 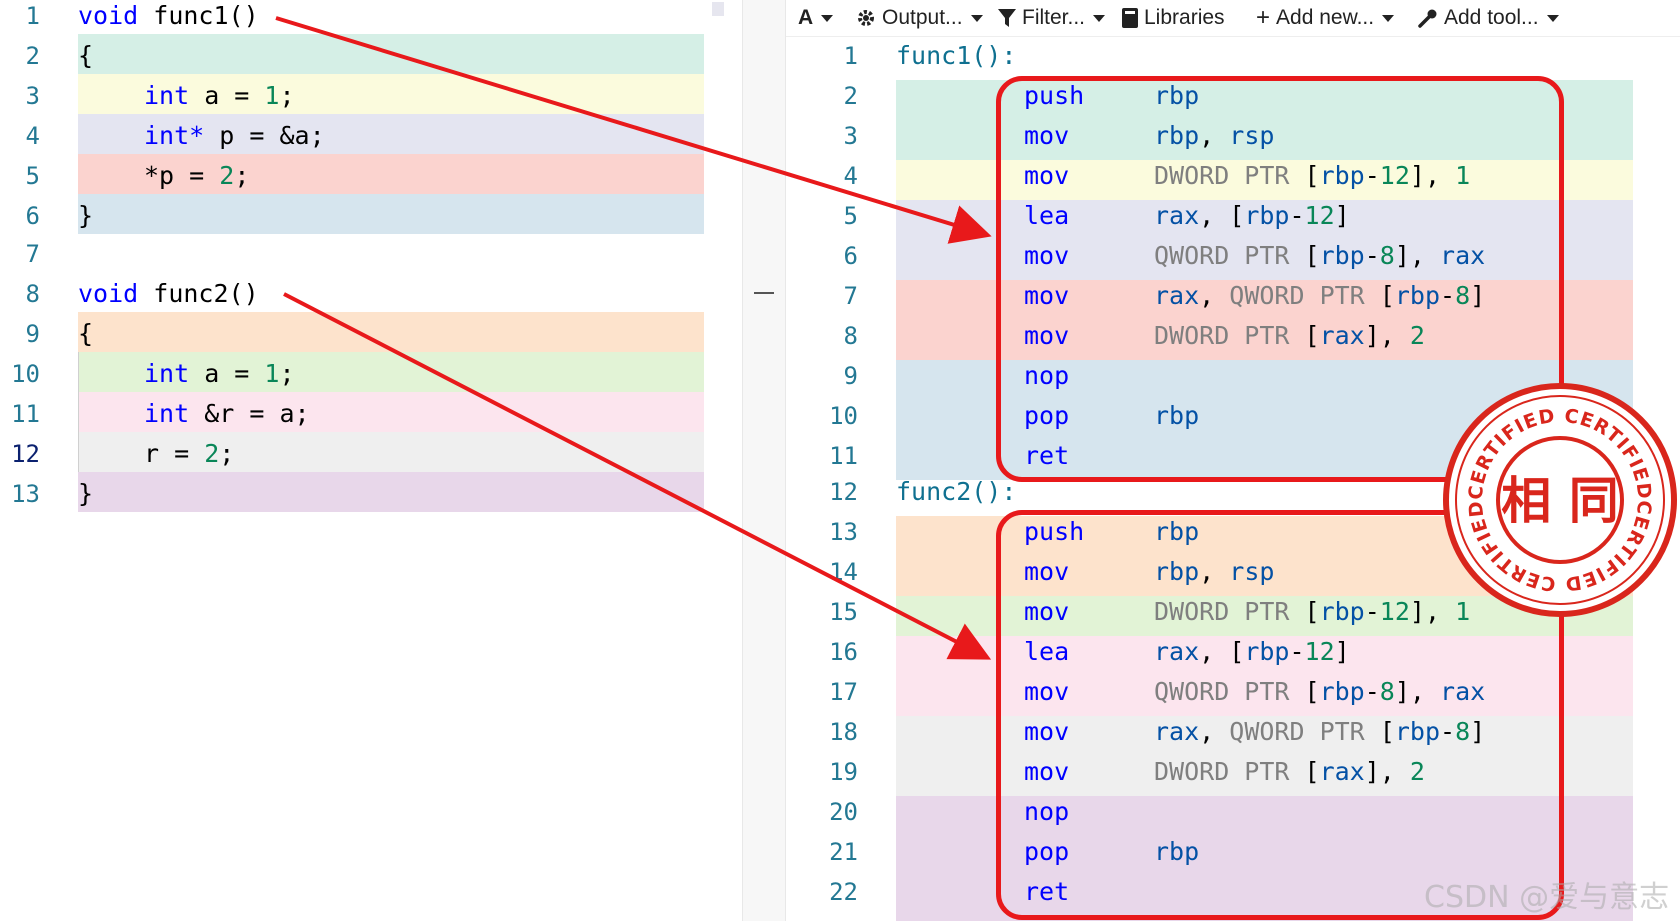 What do you see at coordinates (850, 56) in the screenshot?
I see `asm-line-number: 1` at bounding box center [850, 56].